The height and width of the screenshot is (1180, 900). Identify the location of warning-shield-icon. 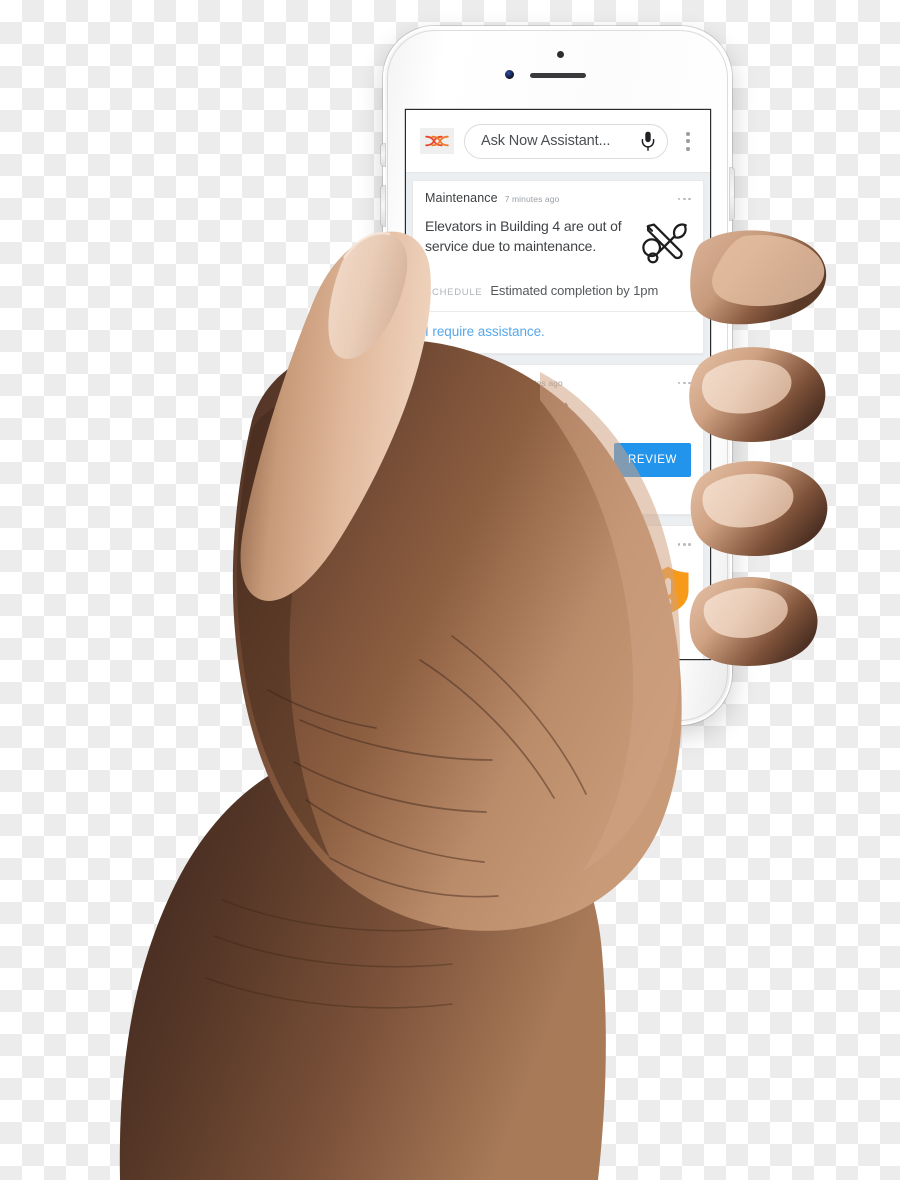
(668, 590).